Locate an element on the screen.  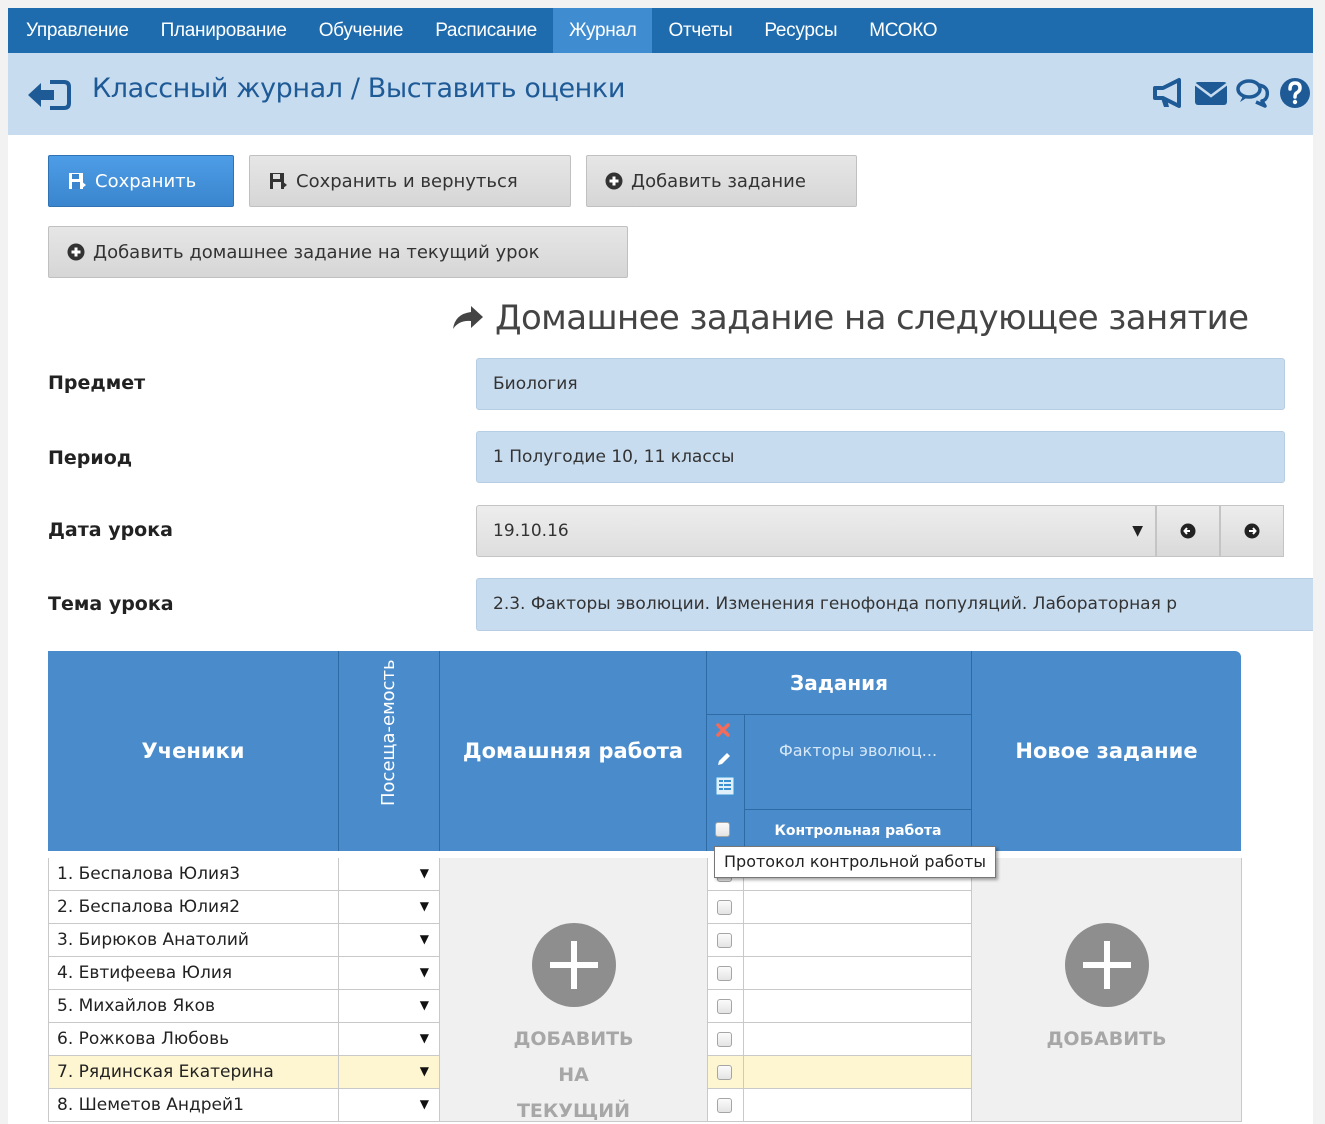
save-return-icon is located at coordinates (278, 181).